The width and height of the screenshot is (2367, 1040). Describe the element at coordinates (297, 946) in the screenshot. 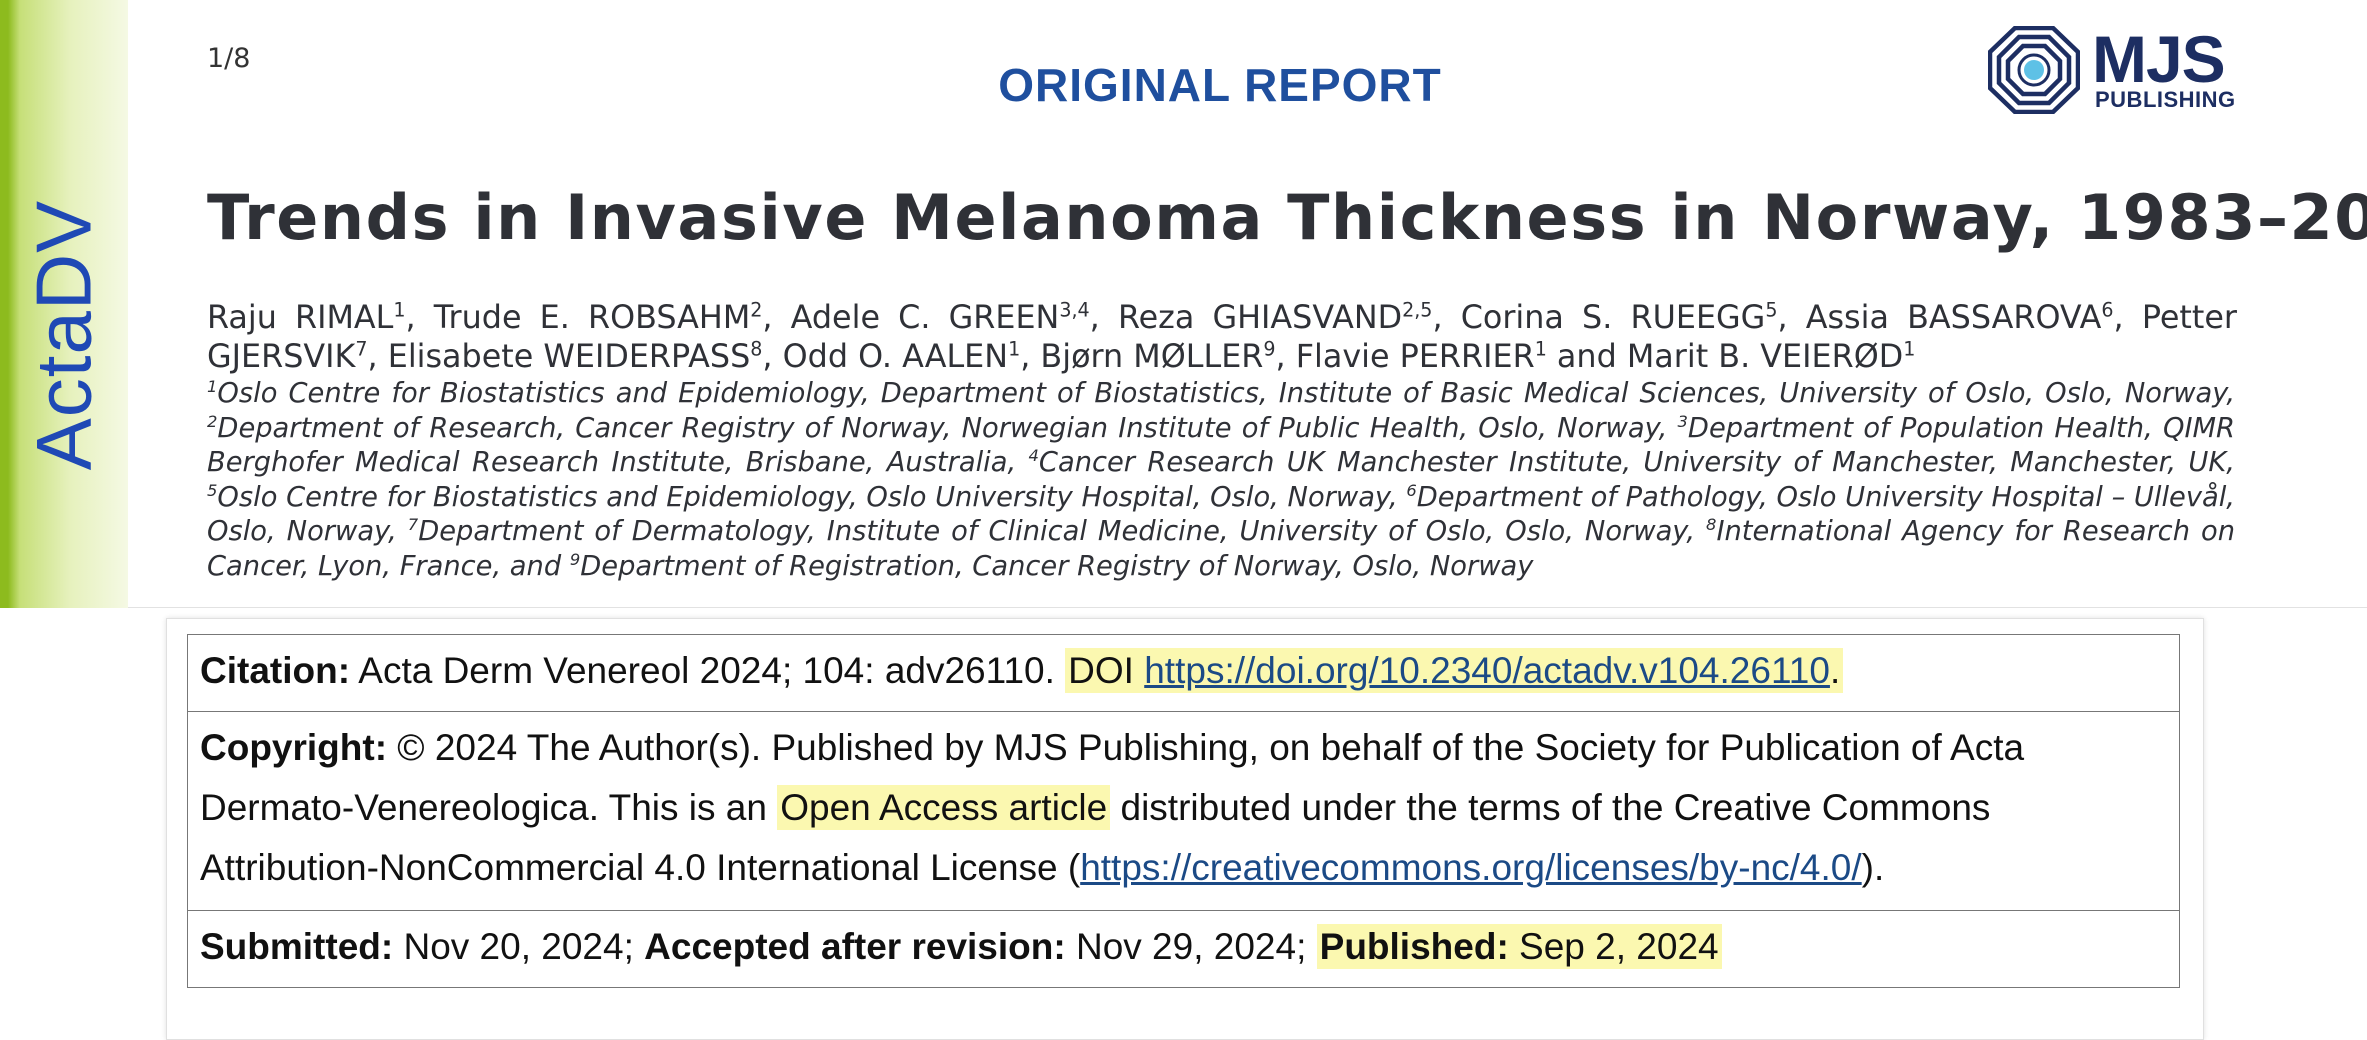

I see `submitted-label: Submitted:` at that location.